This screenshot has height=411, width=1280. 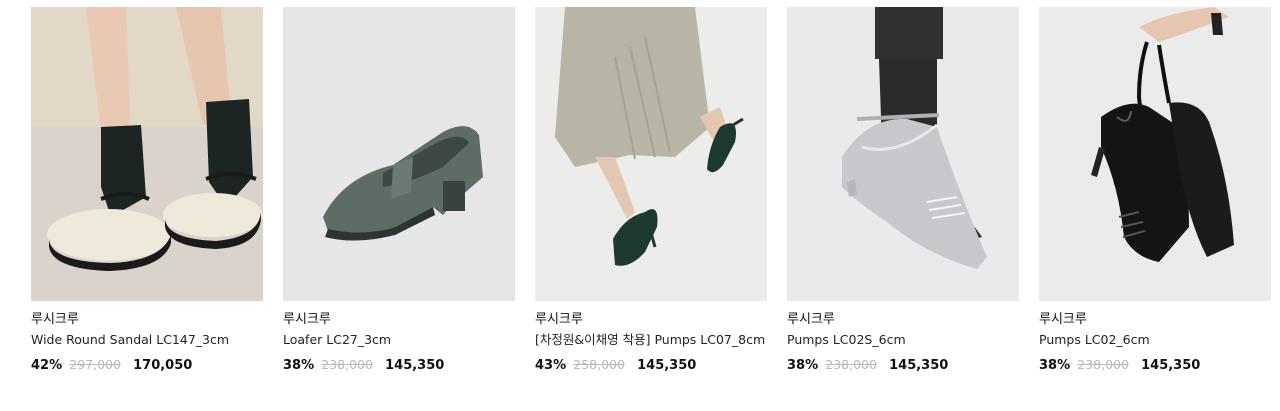 I want to click on original-price: 258,000, so click(x=599, y=364).